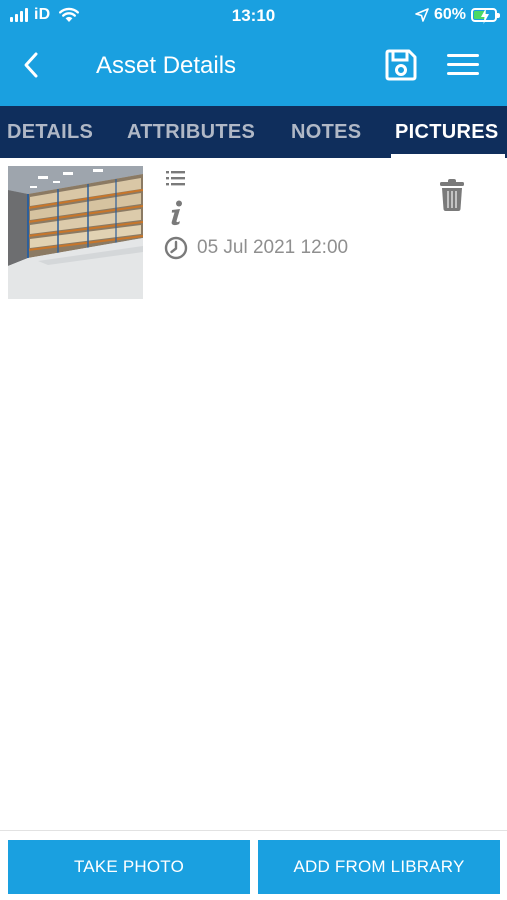  I want to click on clock-icon, so click(176, 248).